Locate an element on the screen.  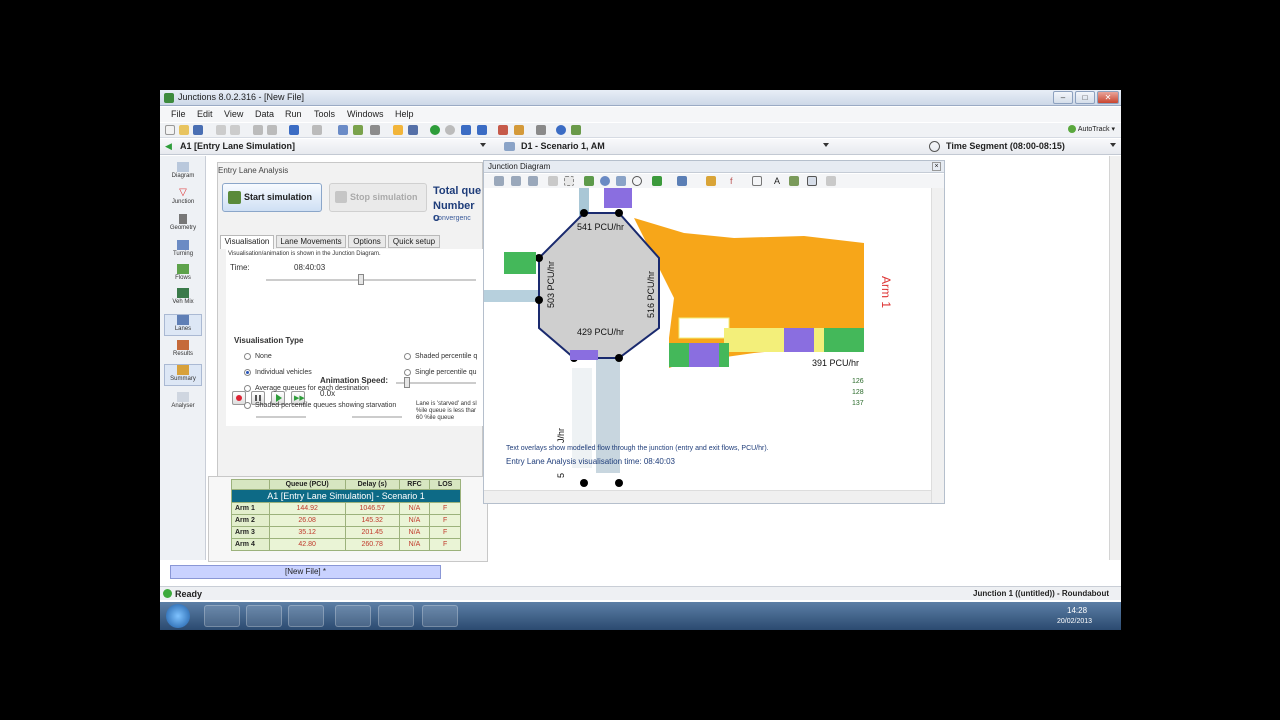
calculator-icon is located at coordinates (541, 130).